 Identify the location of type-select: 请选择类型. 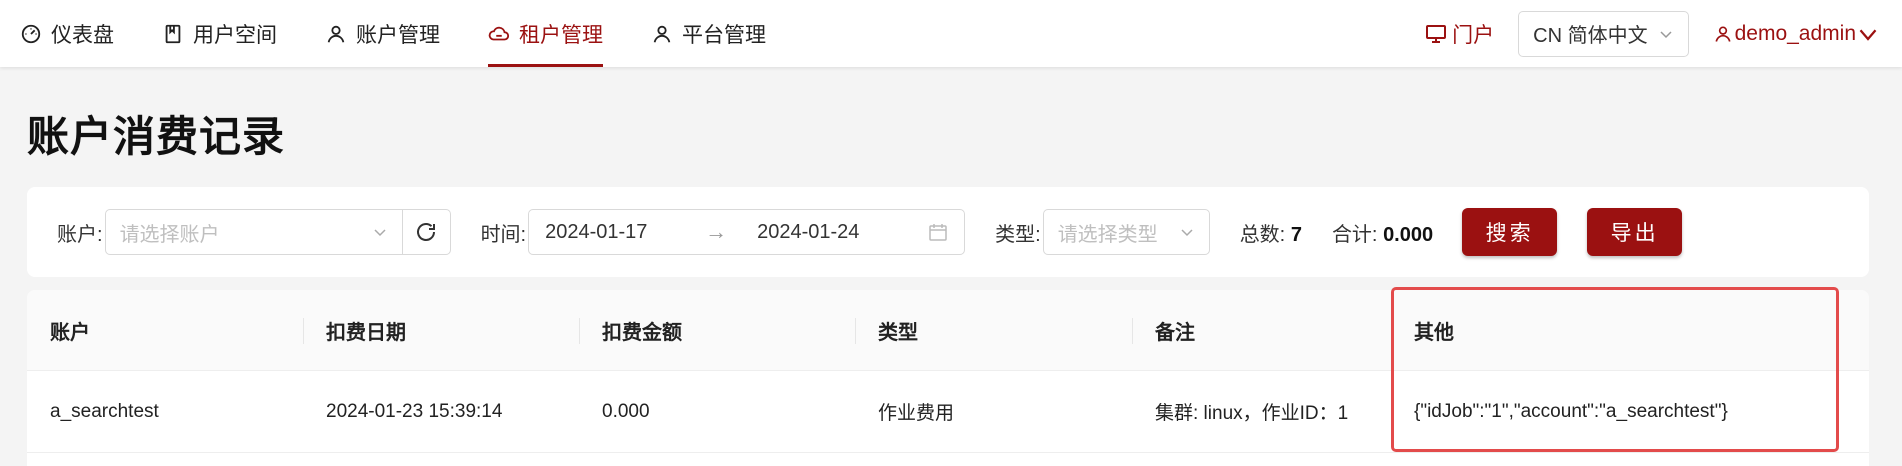
(1126, 232).